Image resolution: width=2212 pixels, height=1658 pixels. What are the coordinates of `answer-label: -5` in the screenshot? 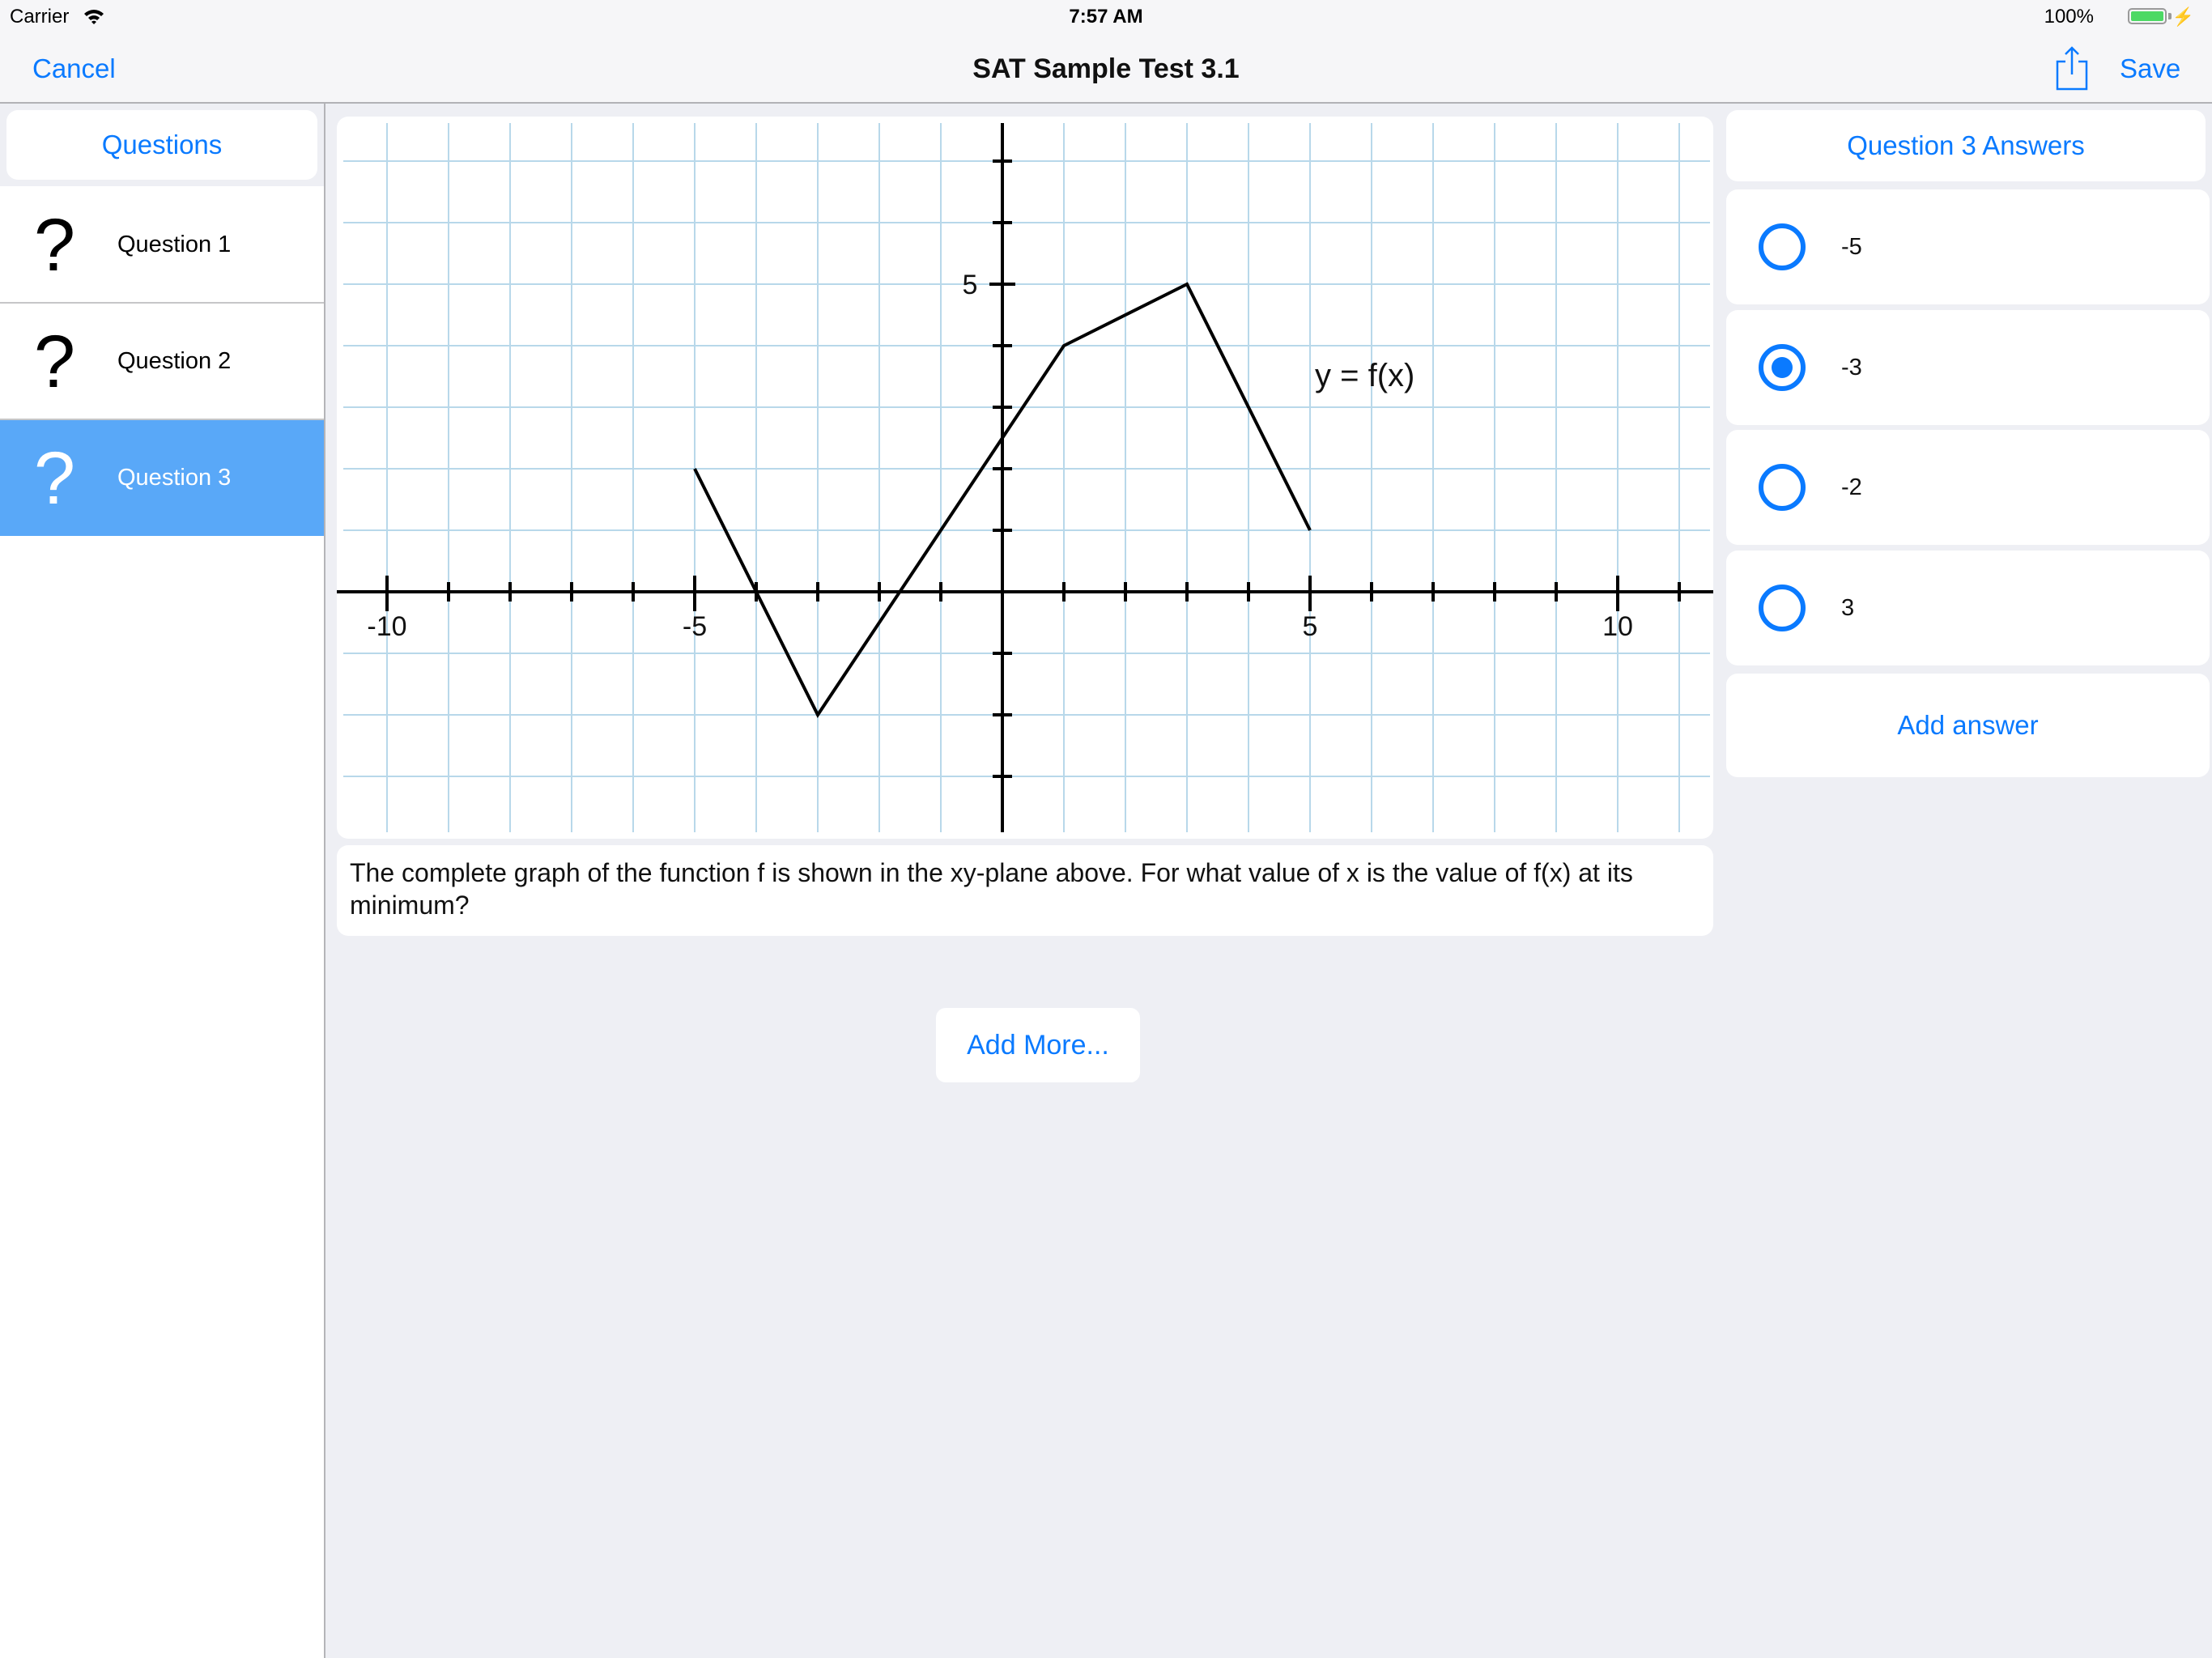 It's located at (1851, 246).